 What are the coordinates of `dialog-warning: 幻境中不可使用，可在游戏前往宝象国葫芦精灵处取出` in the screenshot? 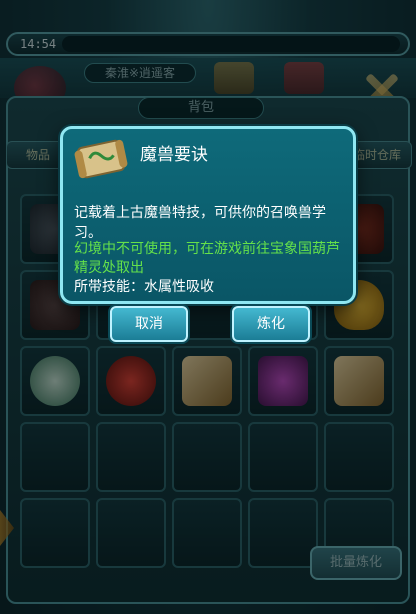 It's located at (207, 258).